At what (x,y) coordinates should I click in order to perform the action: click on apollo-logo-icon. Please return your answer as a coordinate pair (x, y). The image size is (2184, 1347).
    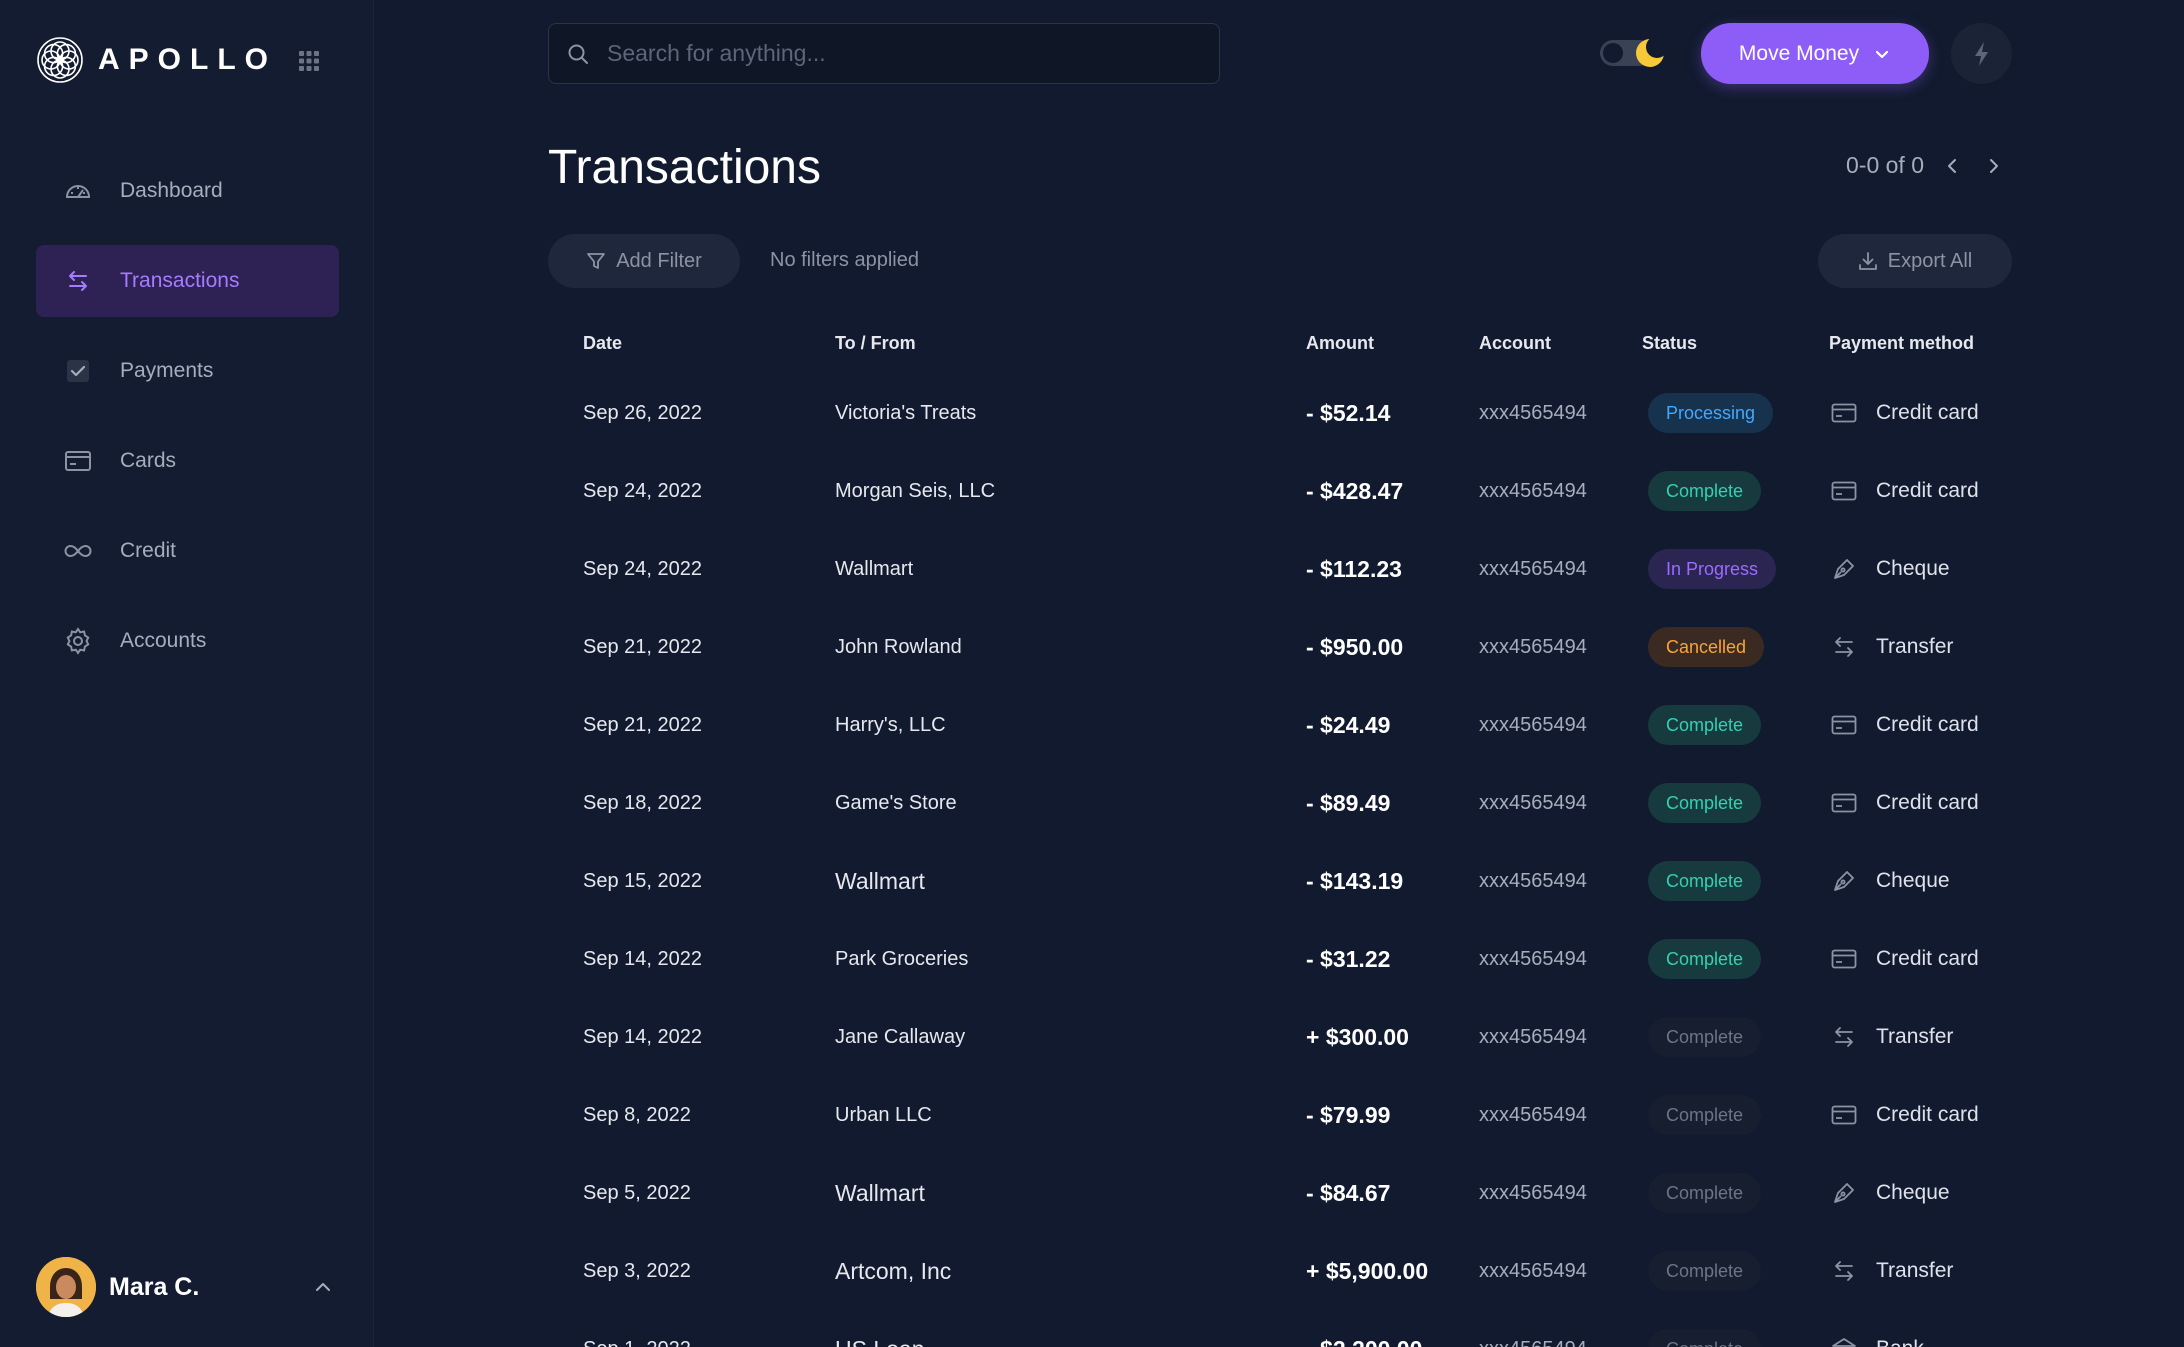
    Looking at the image, I should click on (60, 60).